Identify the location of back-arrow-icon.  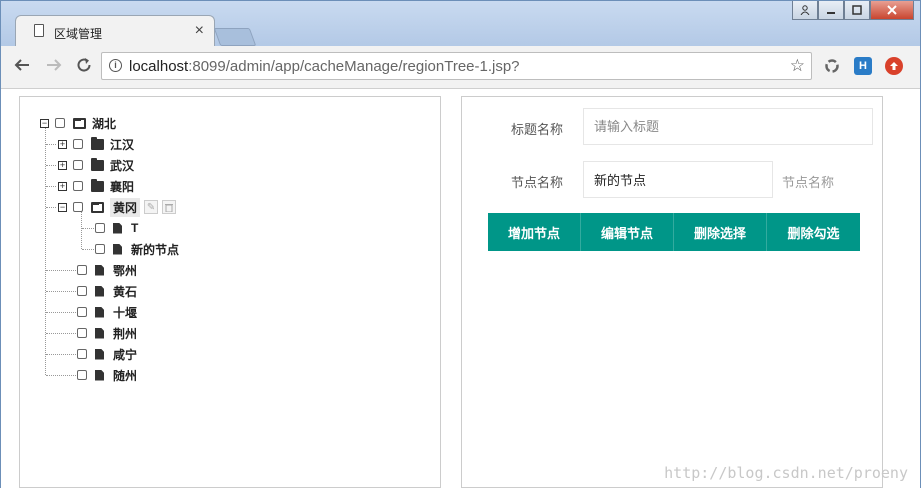
(22, 67).